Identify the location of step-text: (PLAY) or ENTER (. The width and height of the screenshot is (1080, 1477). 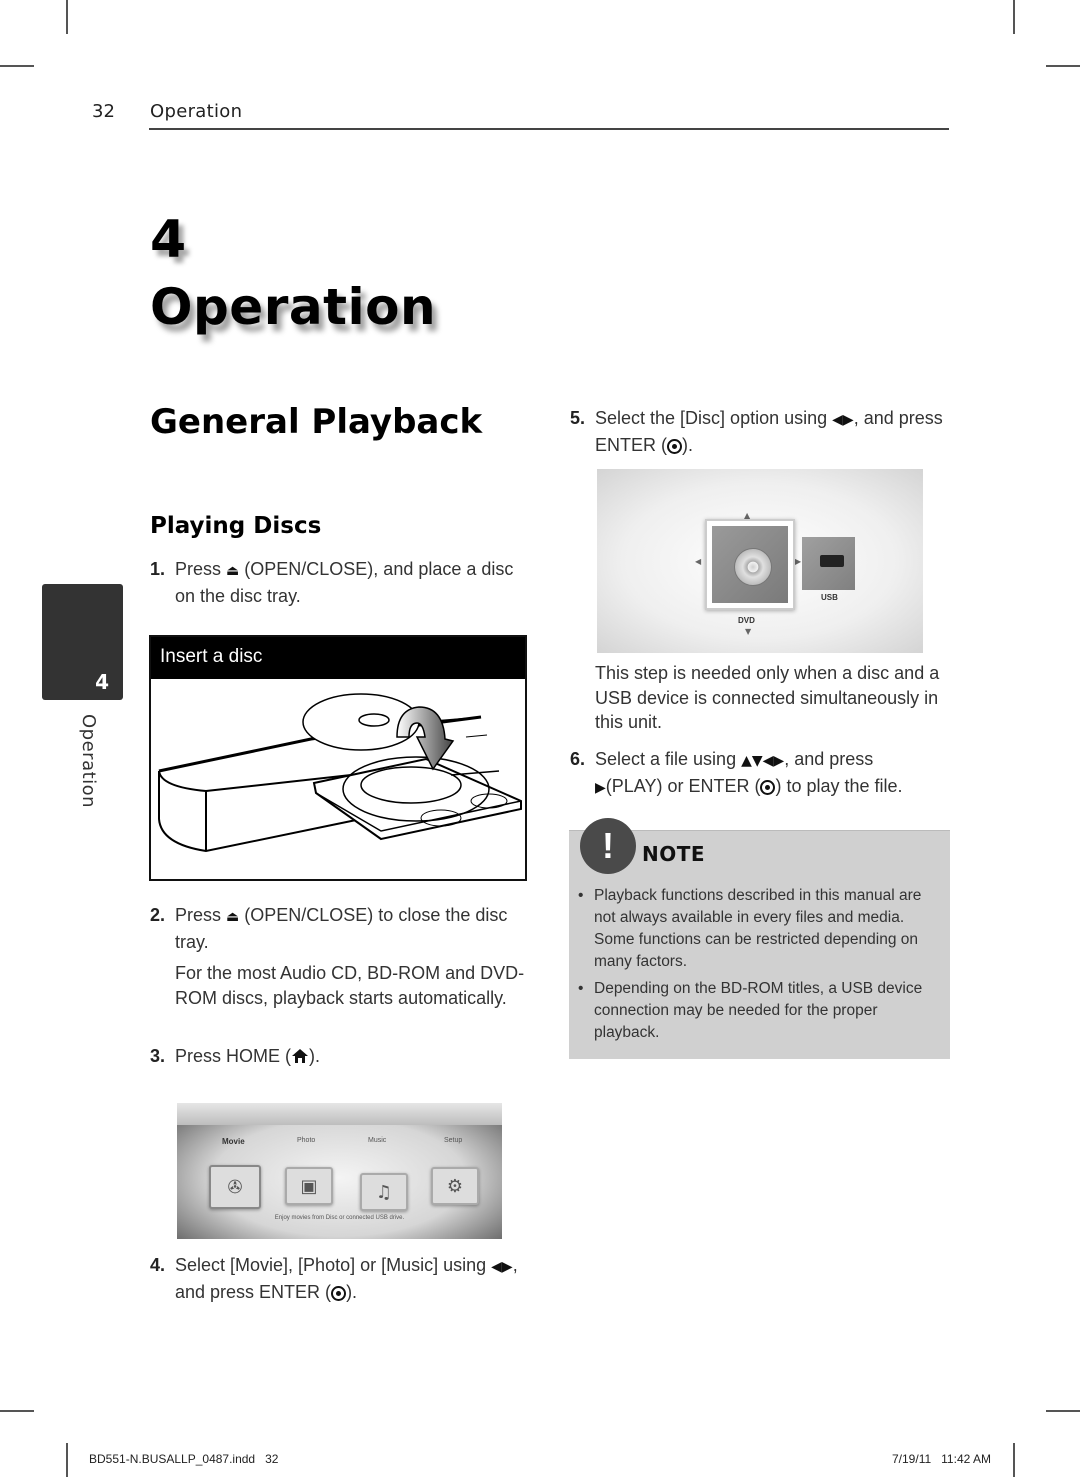
(683, 785).